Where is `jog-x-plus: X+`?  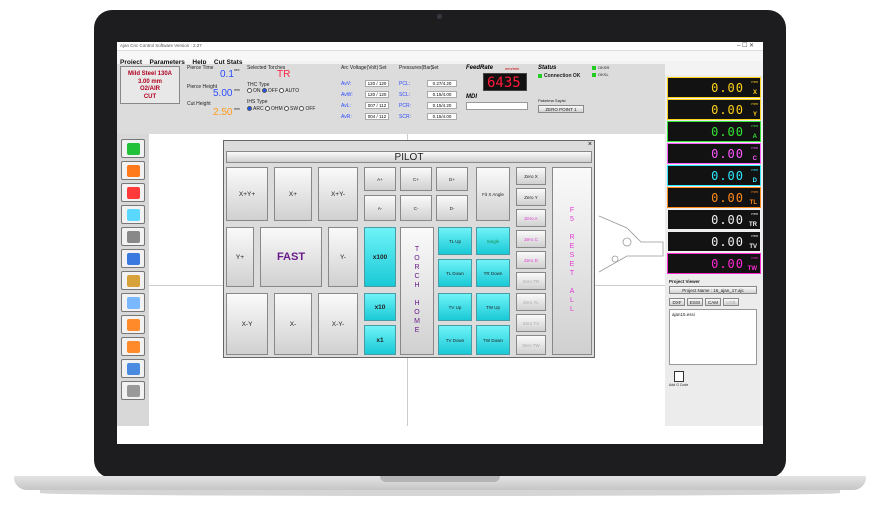 jog-x-plus: X+ is located at coordinates (293, 194).